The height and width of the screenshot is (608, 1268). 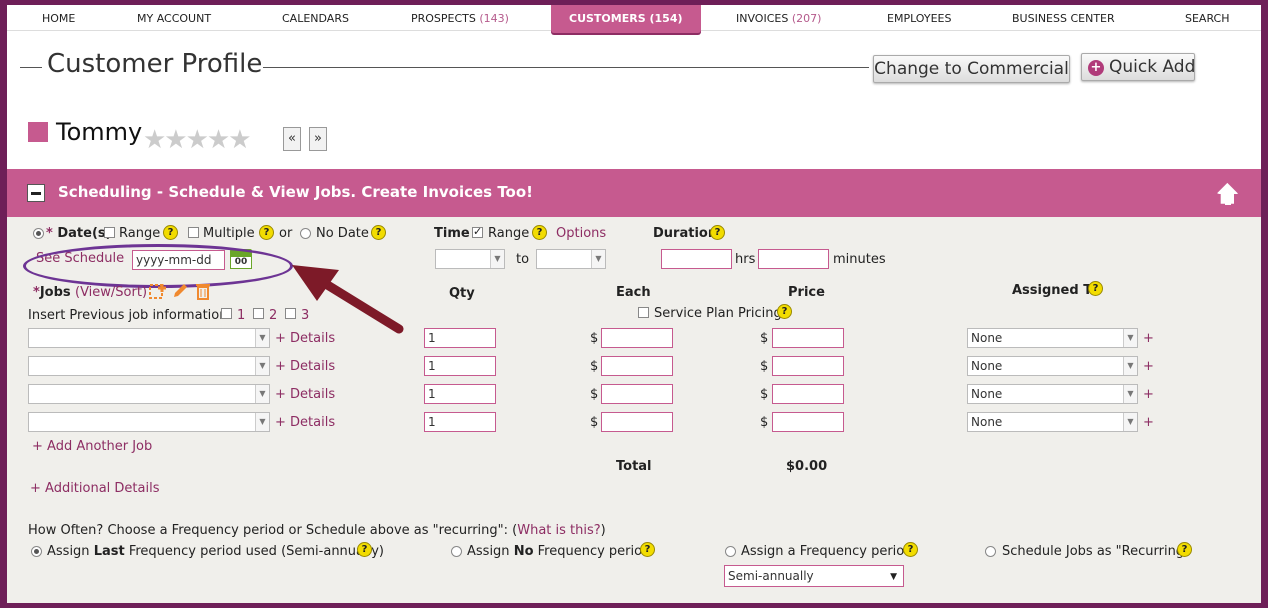 What do you see at coordinates (158, 291) in the screenshot?
I see `add-job-icon` at bounding box center [158, 291].